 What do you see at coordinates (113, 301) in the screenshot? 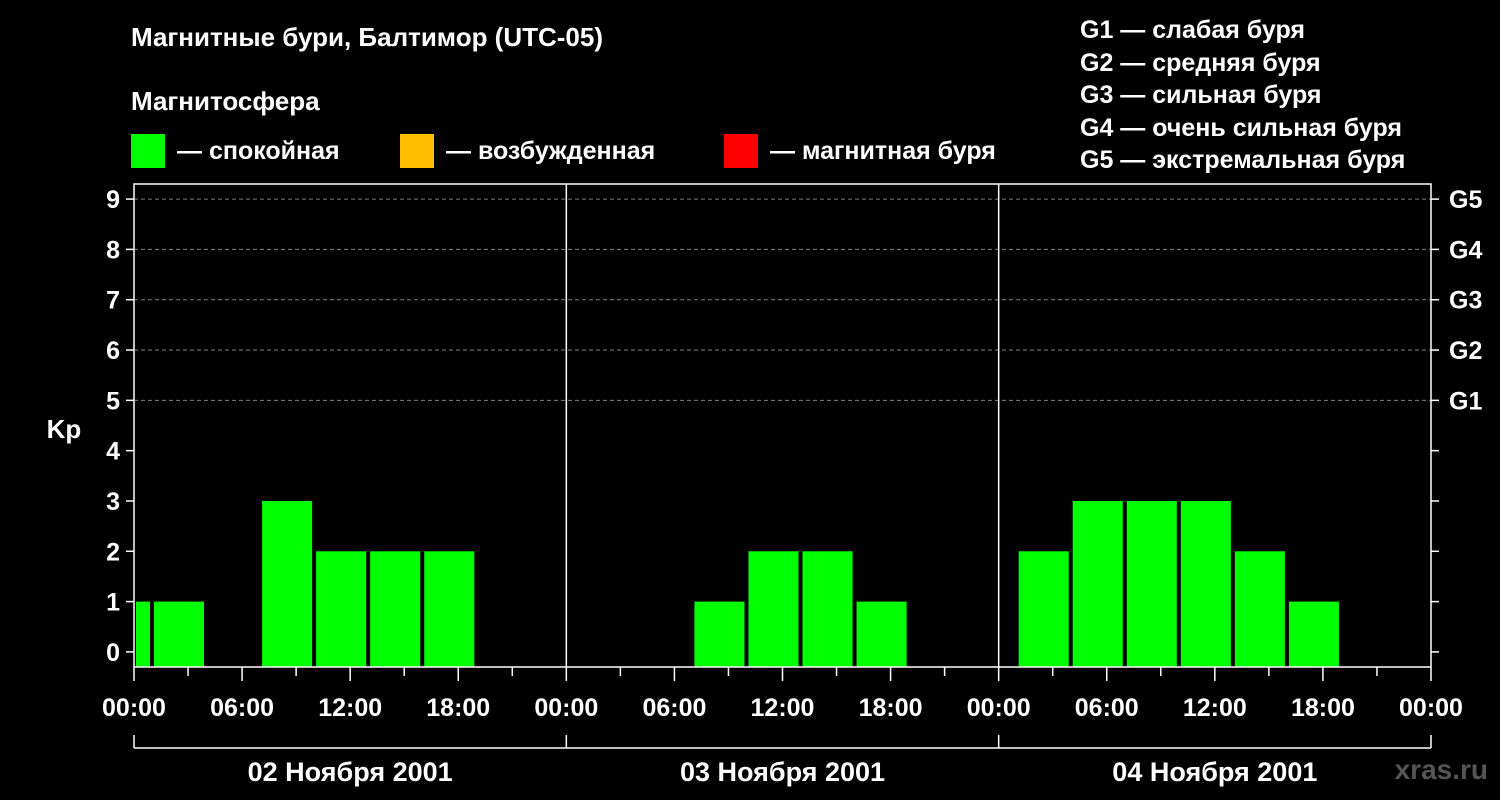
I see `y-tick-label: 7` at bounding box center [113, 301].